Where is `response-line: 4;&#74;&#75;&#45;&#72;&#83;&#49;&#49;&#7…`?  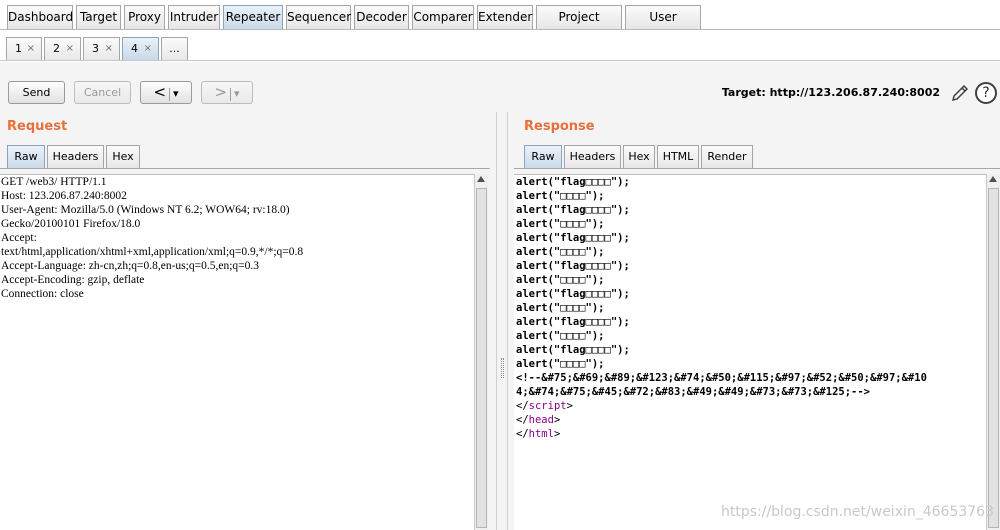
response-line: 4;&#74;&#75;&#45;&#72;&#83;&#49;&#49;&#7… is located at coordinates (693, 392).